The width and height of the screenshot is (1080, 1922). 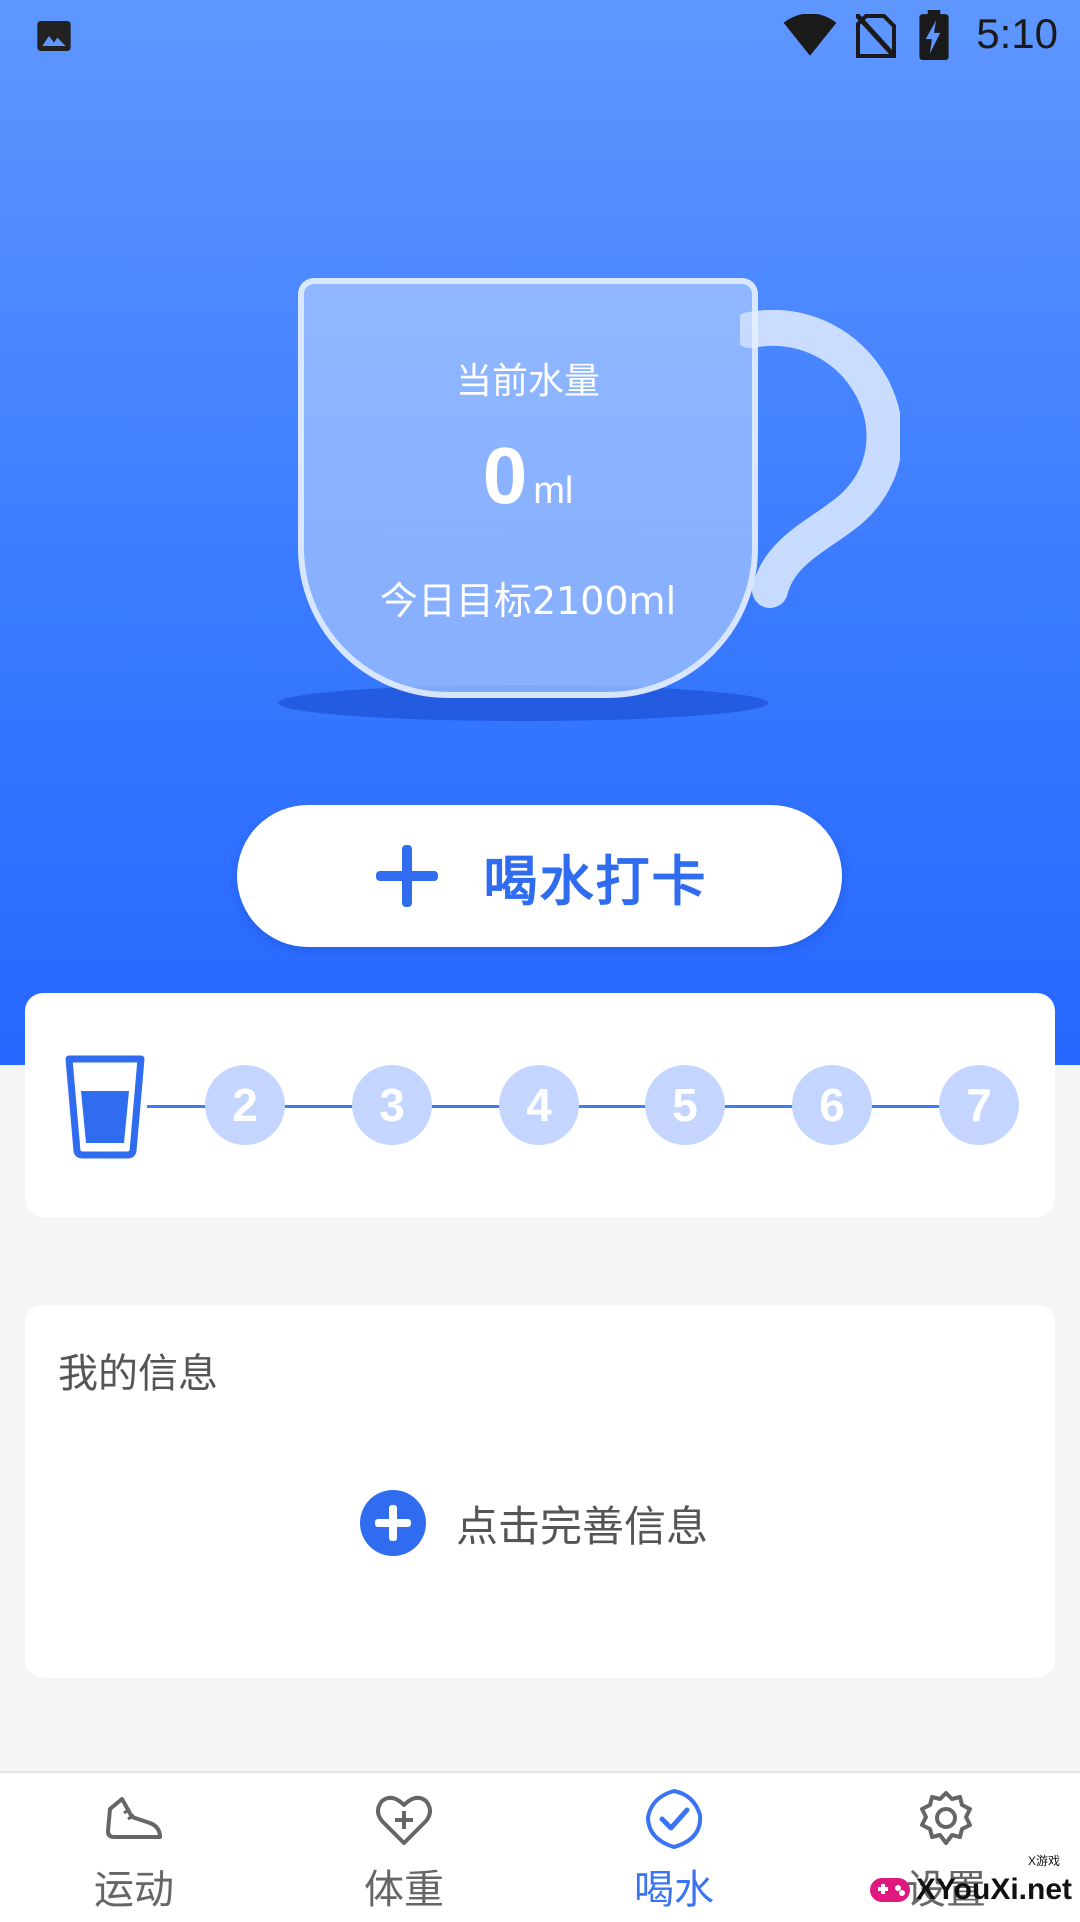 What do you see at coordinates (674, 1851) in the screenshot?
I see `nav-item-drink-water: 喝水` at bounding box center [674, 1851].